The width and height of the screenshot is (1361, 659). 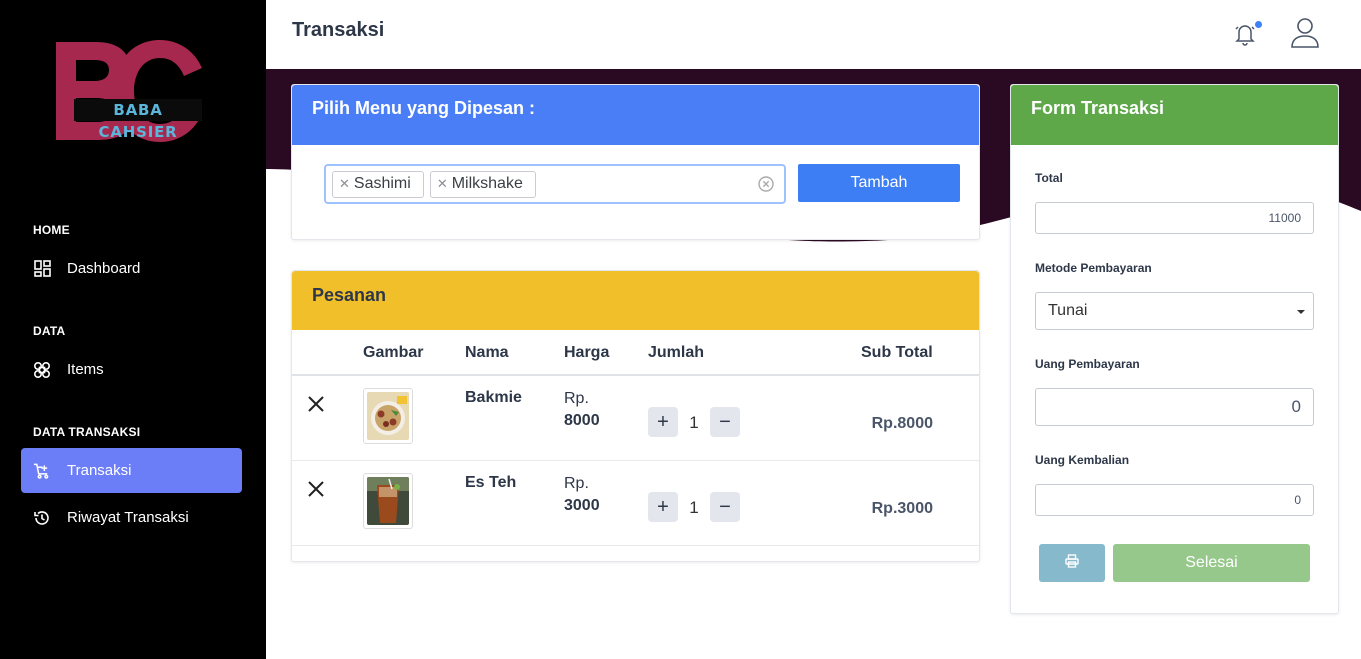 What do you see at coordinates (1174, 311) in the screenshot?
I see `metode-select: Tunai` at bounding box center [1174, 311].